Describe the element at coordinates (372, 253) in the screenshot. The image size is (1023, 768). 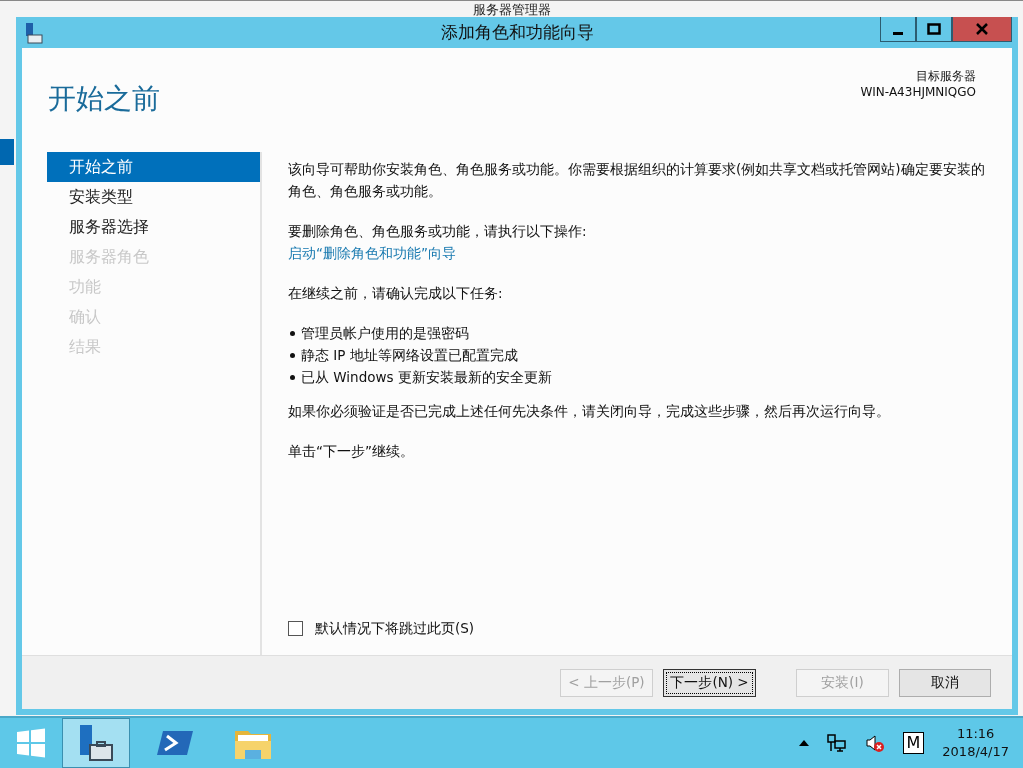
I see `remove-wizard-link: 启动“删除角色和功能”向导` at that location.